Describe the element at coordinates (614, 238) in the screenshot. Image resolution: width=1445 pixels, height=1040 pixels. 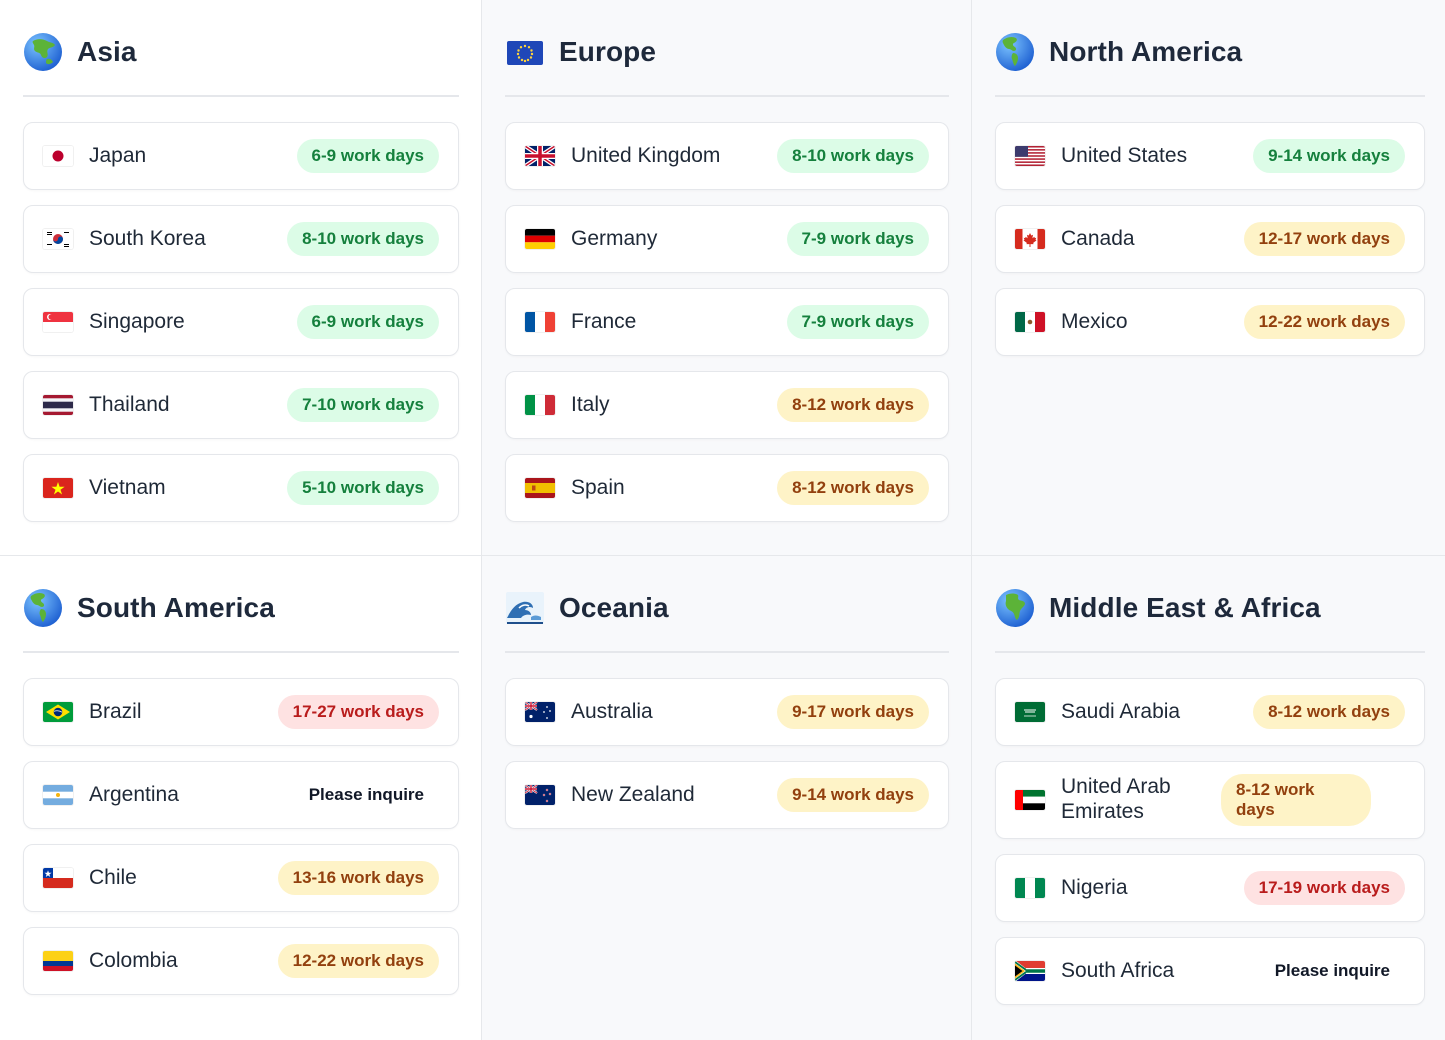
I see `country-name: Germany` at that location.